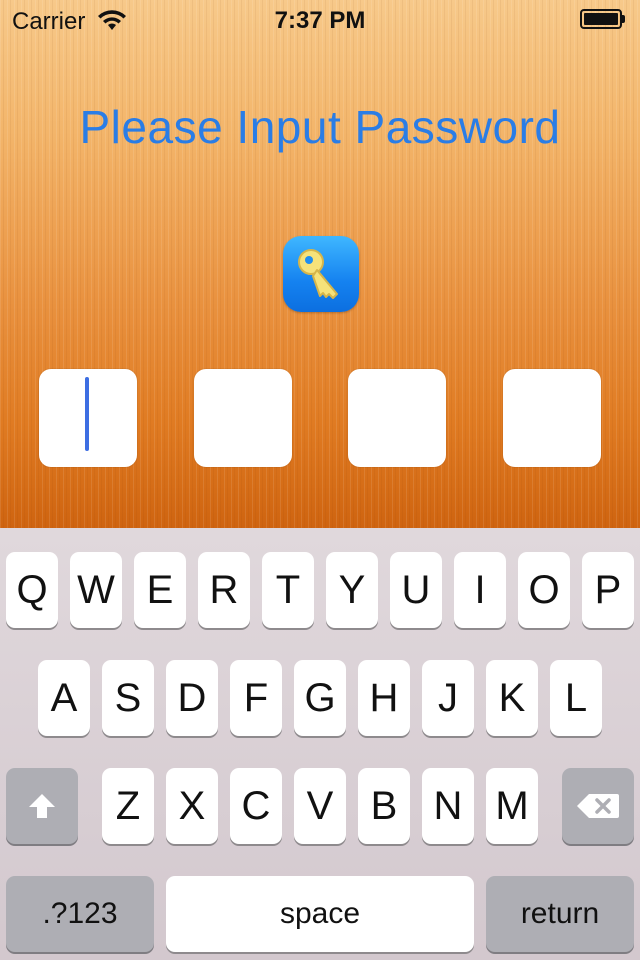  I want to click on key-icon, so click(321, 274).